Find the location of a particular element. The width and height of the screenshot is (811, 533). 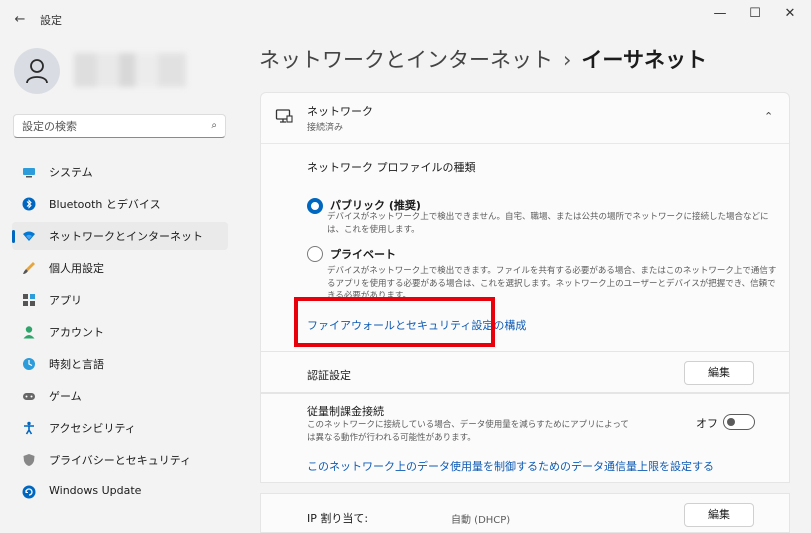

sidebar-item-network: ネットワークとインターネット is located at coordinates (120, 236).